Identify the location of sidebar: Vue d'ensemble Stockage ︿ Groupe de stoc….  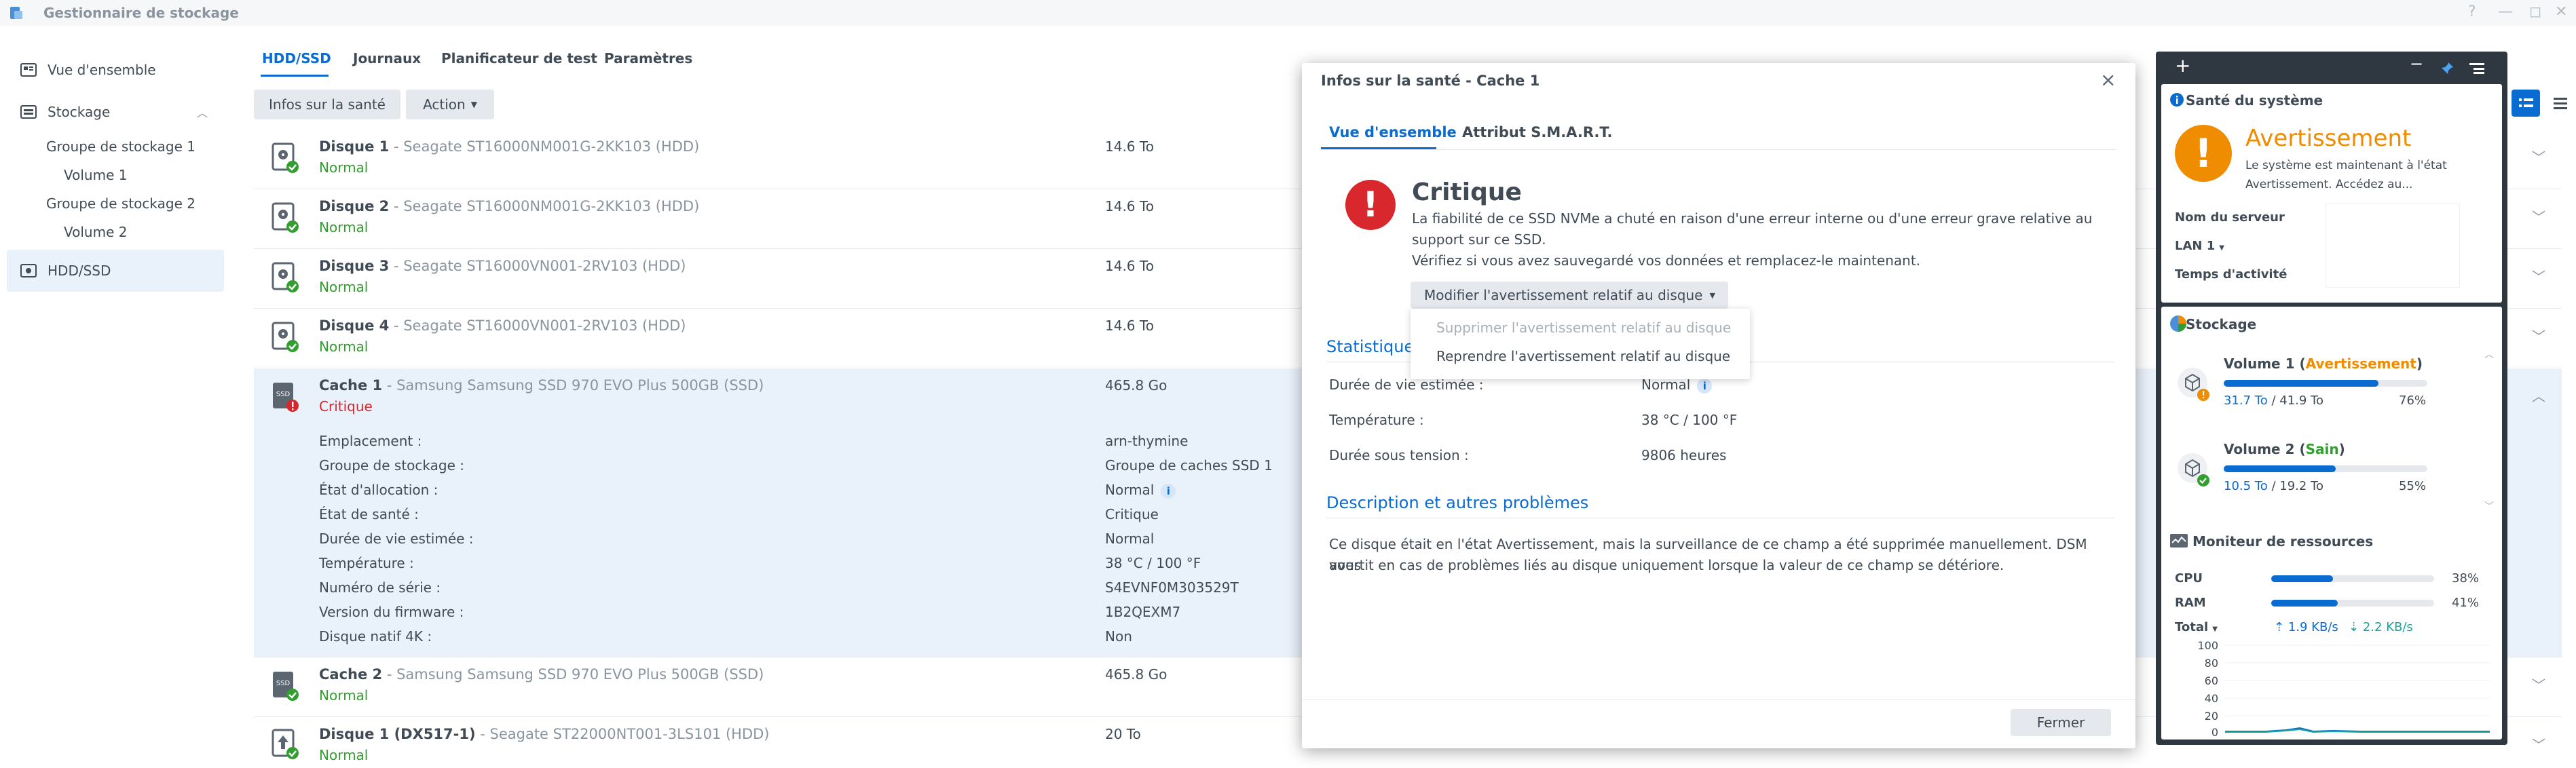
(115, 397).